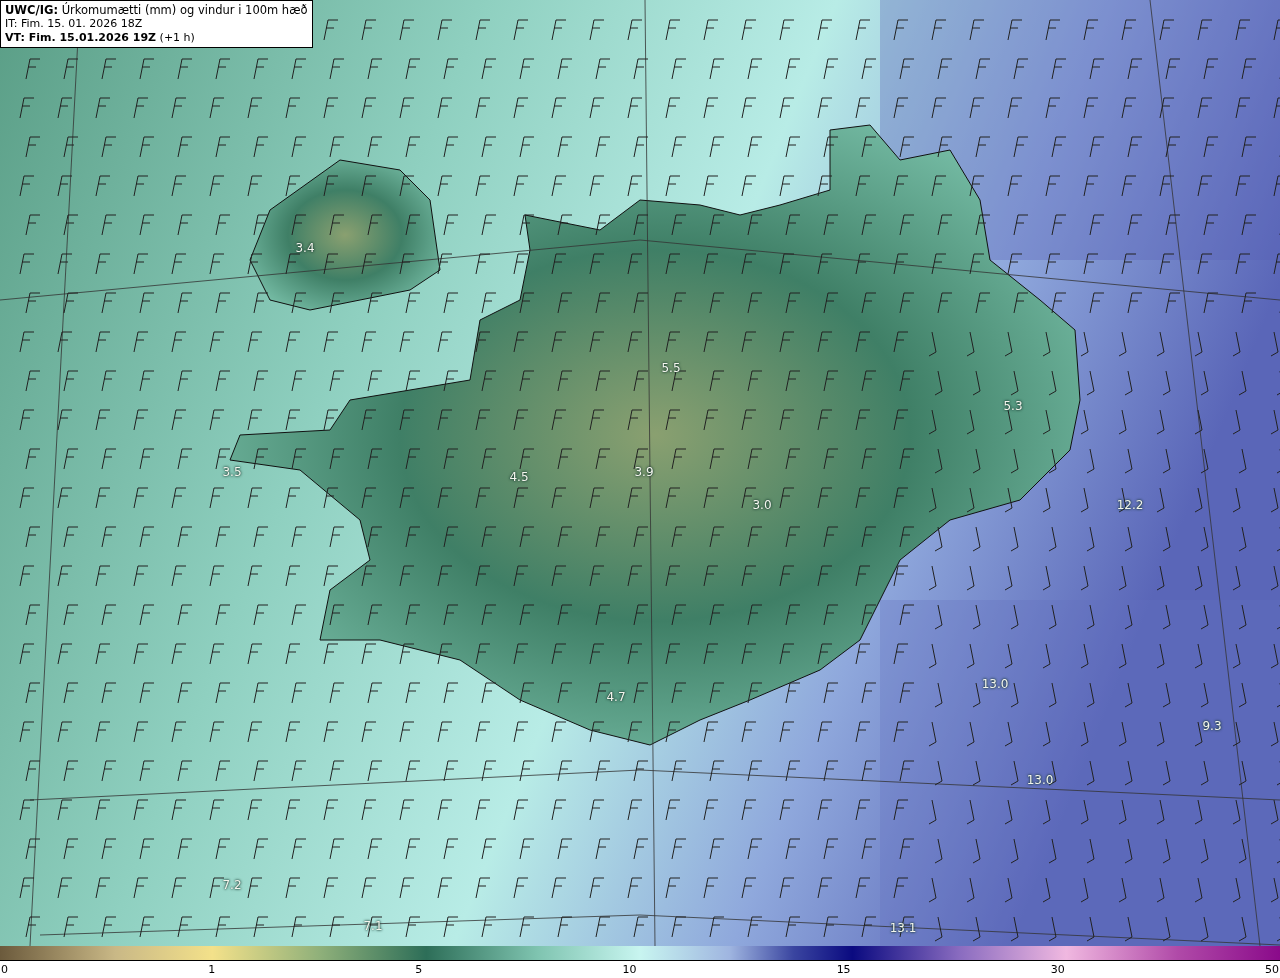 This screenshot has width=1280, height=978. Describe the element at coordinates (519, 477) in the screenshot. I see `map-value-label: 4.5` at that location.